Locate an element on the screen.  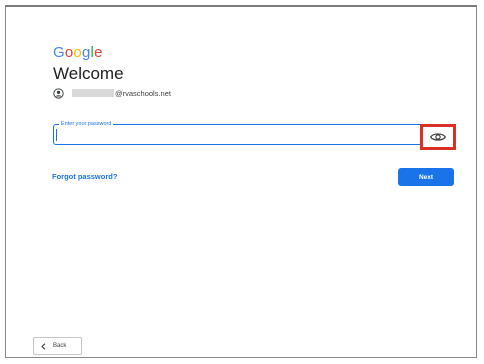
google-logo: Google is located at coordinates (78, 52).